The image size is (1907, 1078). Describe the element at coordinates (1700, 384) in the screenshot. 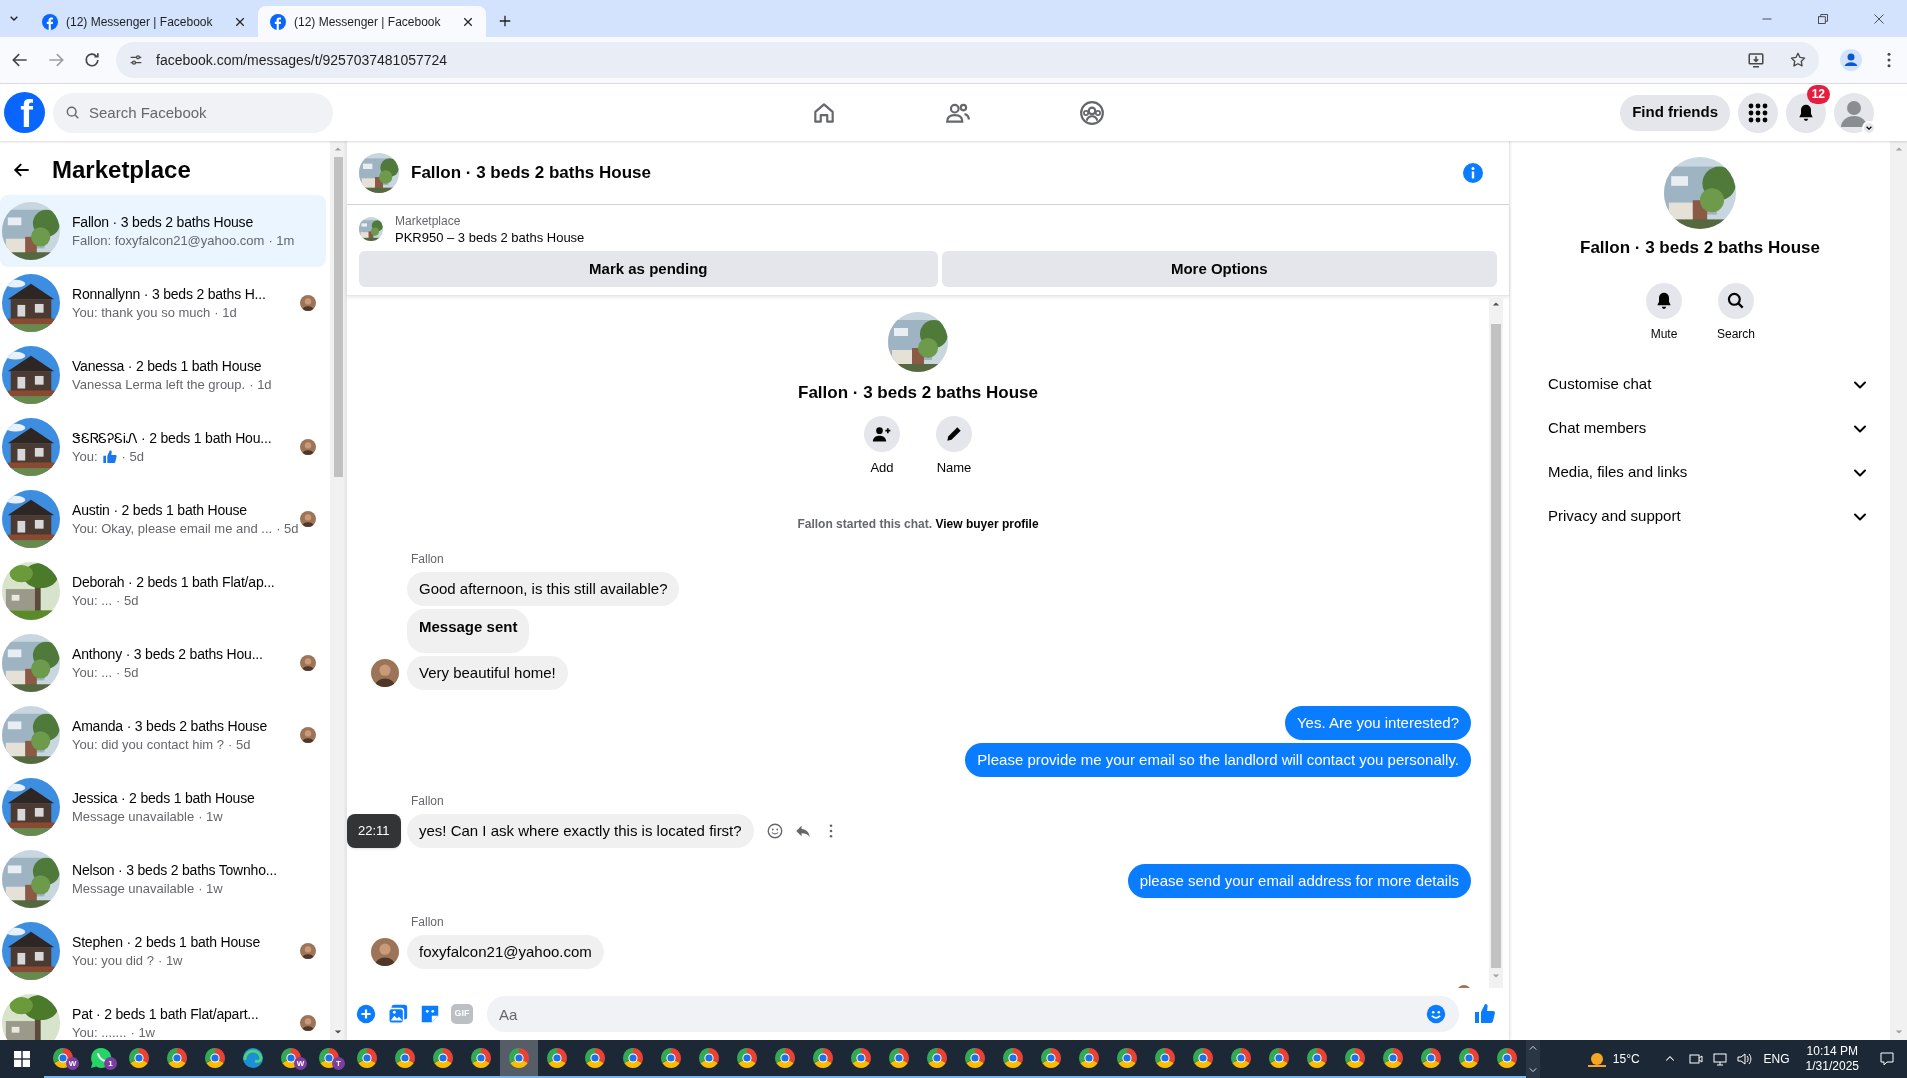

I see `section-header: Customise chat` at that location.